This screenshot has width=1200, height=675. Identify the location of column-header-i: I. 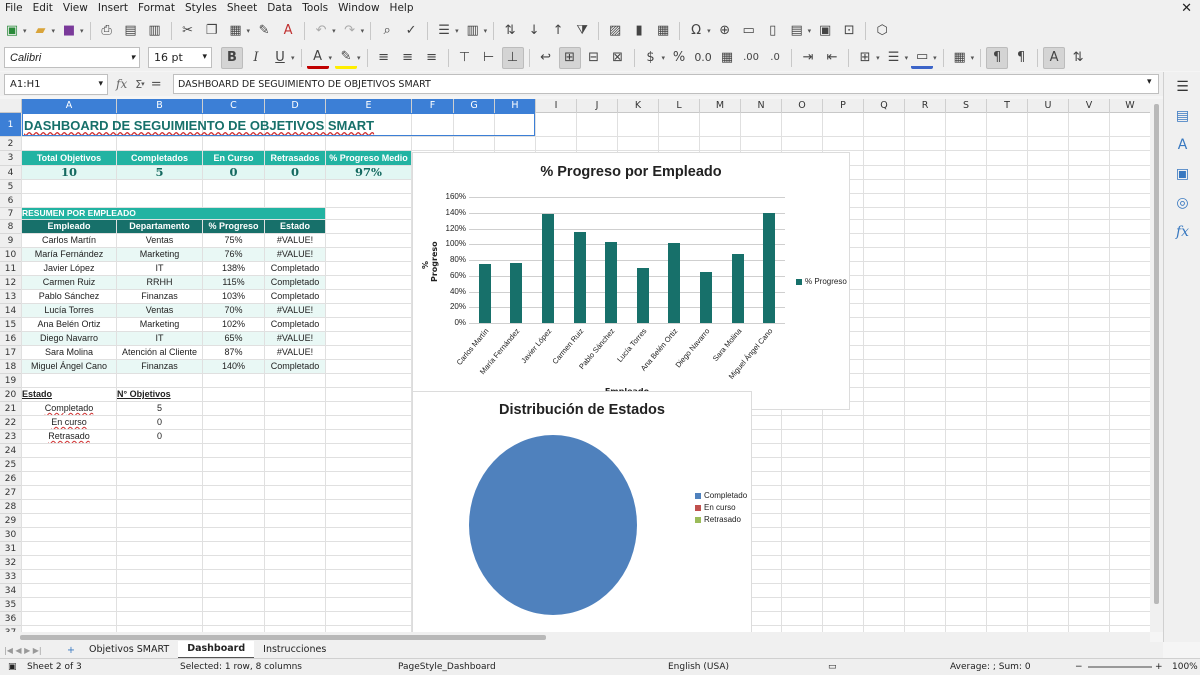
(556, 106).